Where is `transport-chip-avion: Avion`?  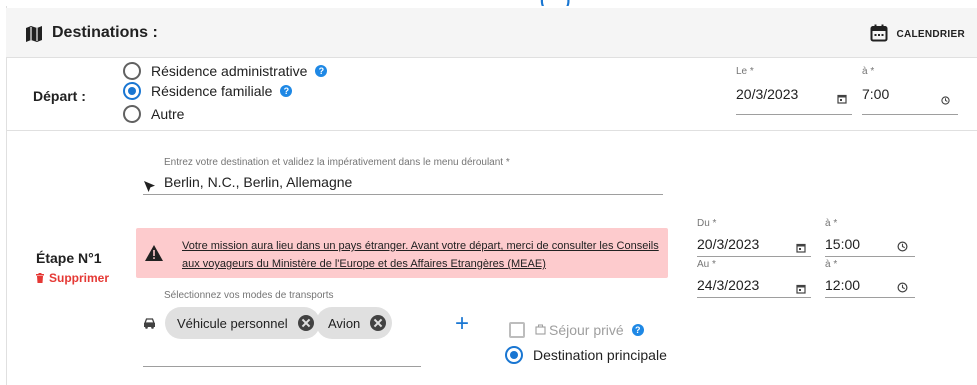 transport-chip-avion: Avion is located at coordinates (354, 323).